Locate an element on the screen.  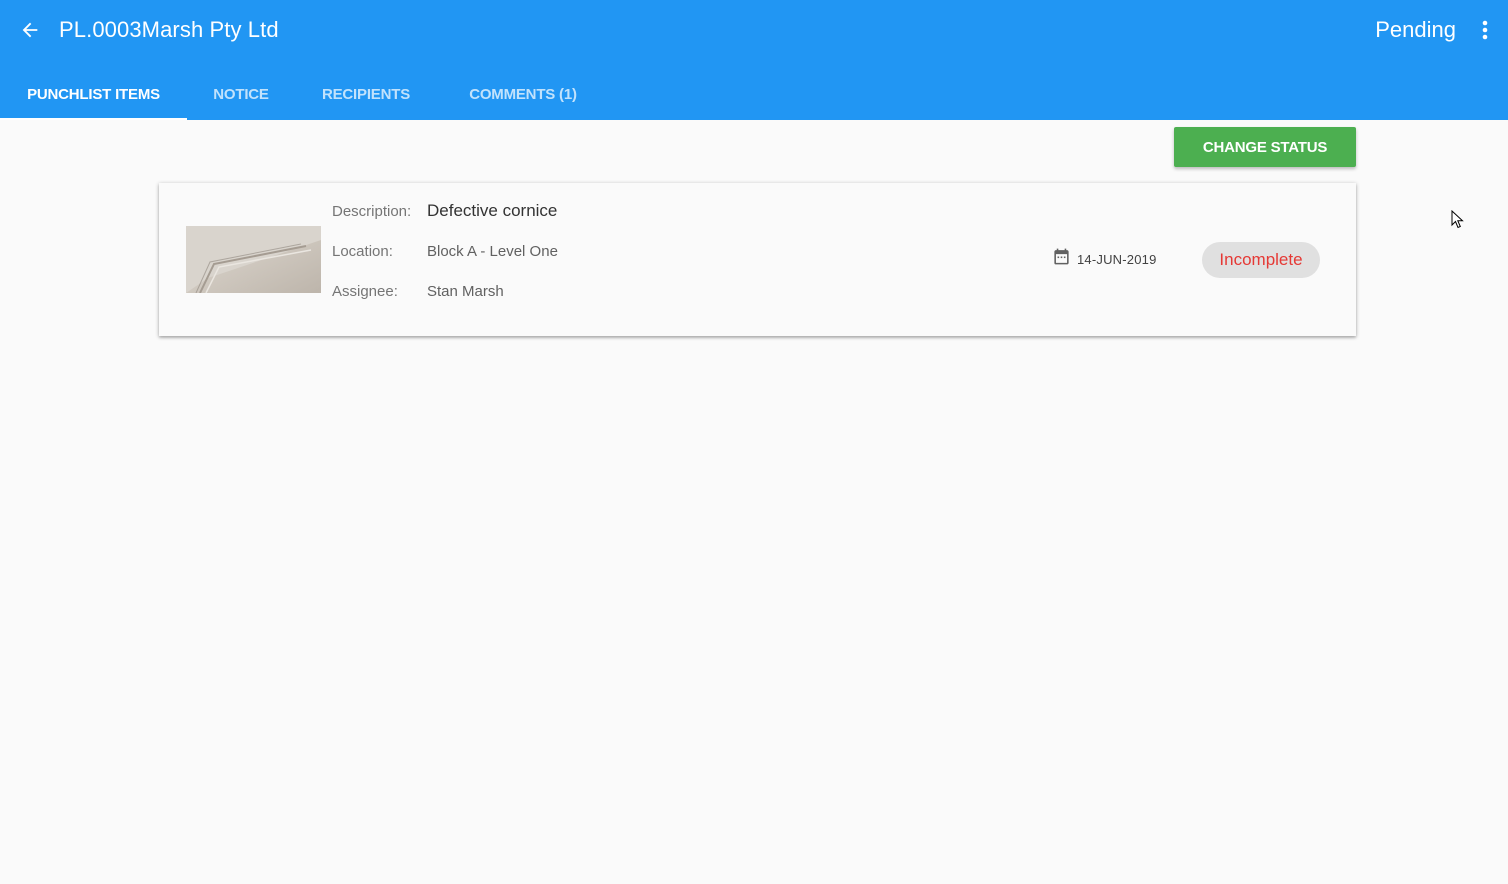
calendar-icon is located at coordinates (1061, 259).